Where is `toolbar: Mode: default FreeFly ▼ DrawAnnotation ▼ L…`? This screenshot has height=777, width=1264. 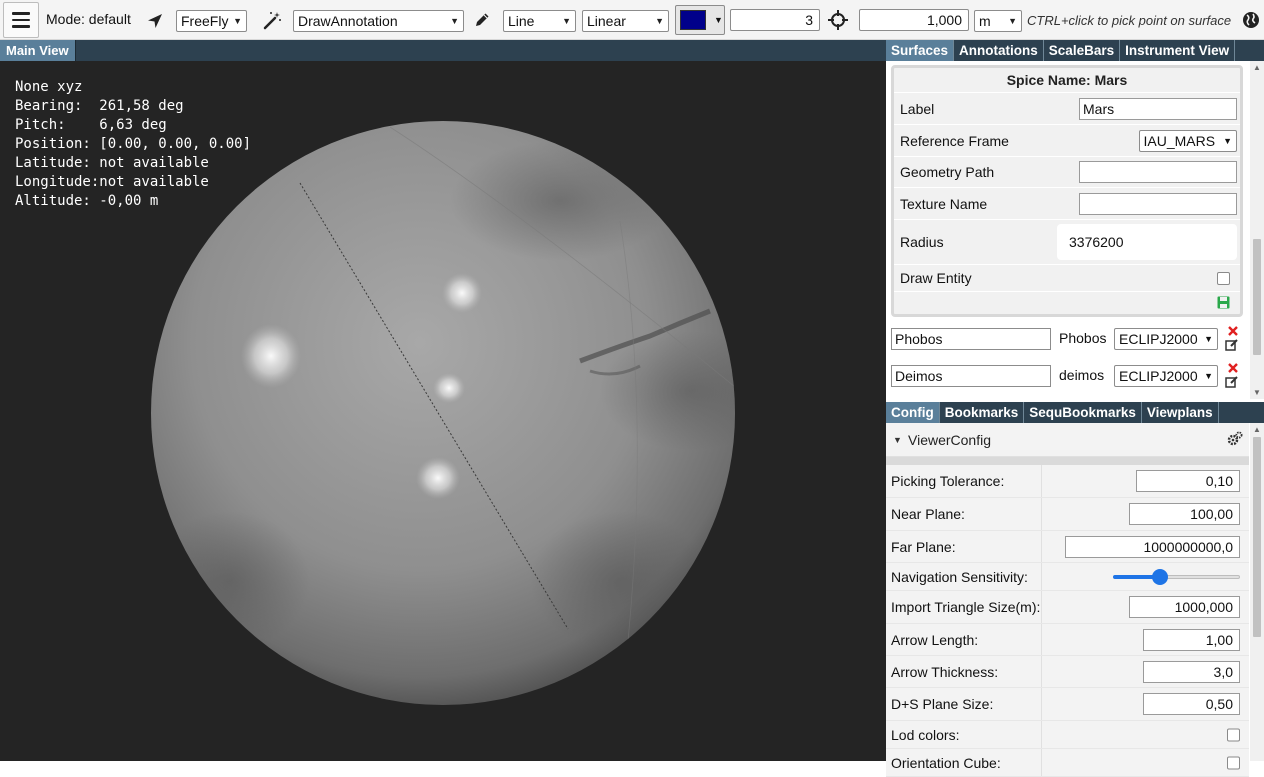
toolbar: Mode: default FreeFly ▼ DrawAnnotation ▼ L… is located at coordinates (632, 20).